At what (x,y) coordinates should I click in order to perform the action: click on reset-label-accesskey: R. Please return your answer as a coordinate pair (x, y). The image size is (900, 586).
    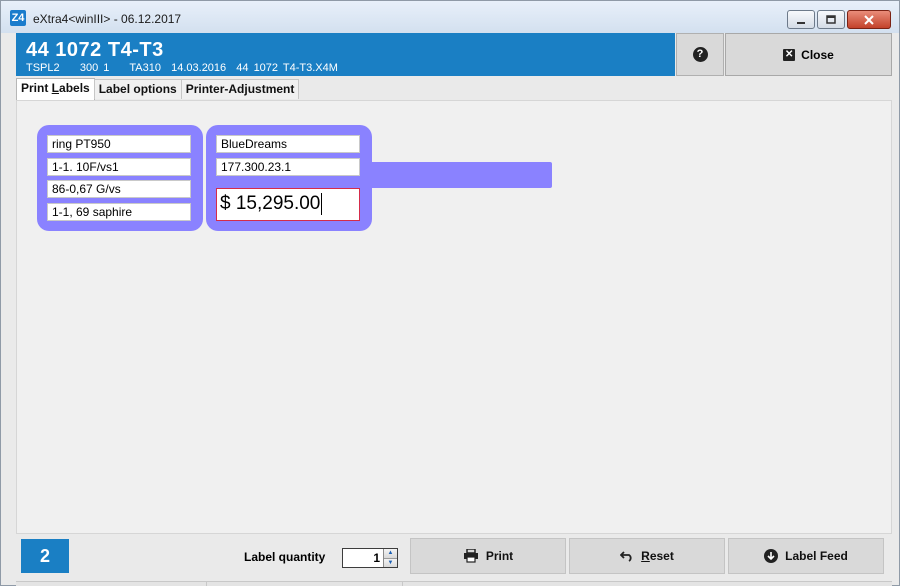
    Looking at the image, I should click on (645, 556).